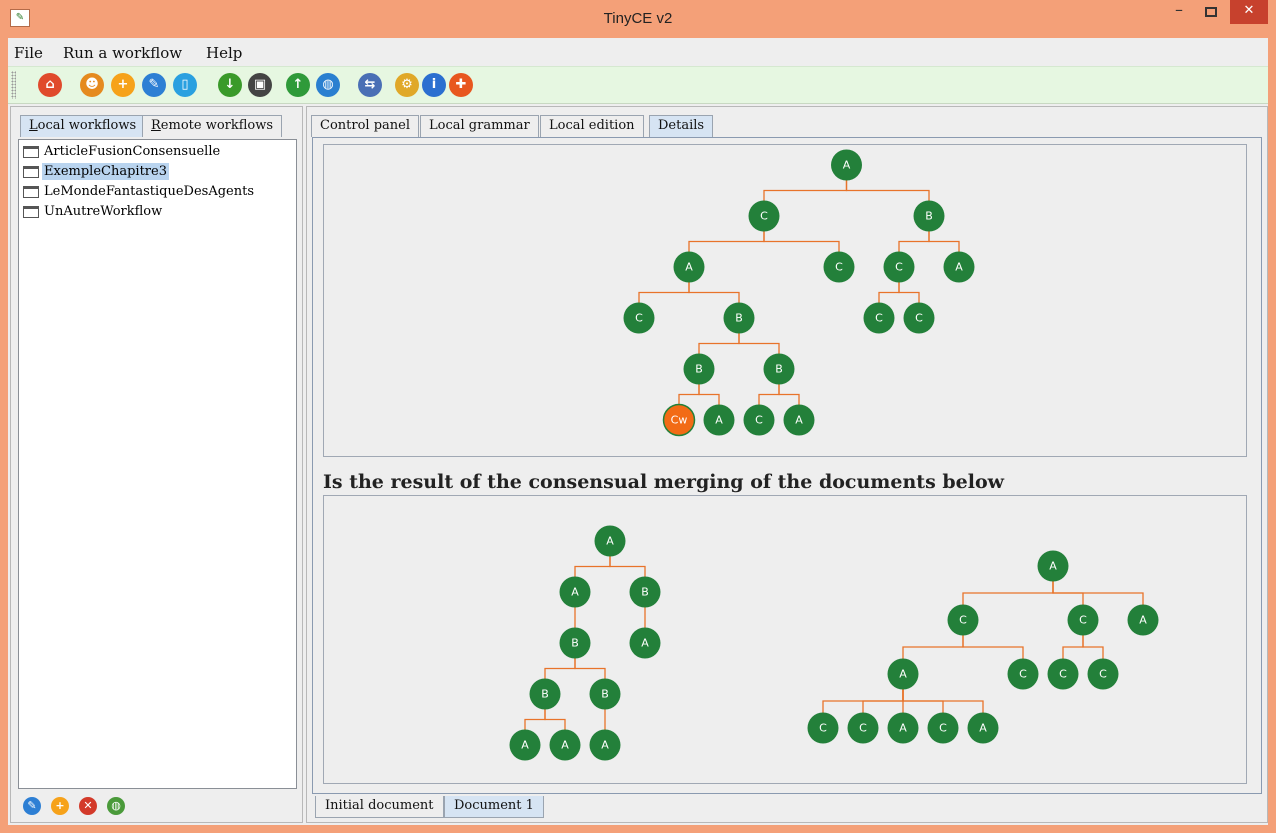  Describe the element at coordinates (88, 806) in the screenshot. I see `delete-icon: ✕` at that location.